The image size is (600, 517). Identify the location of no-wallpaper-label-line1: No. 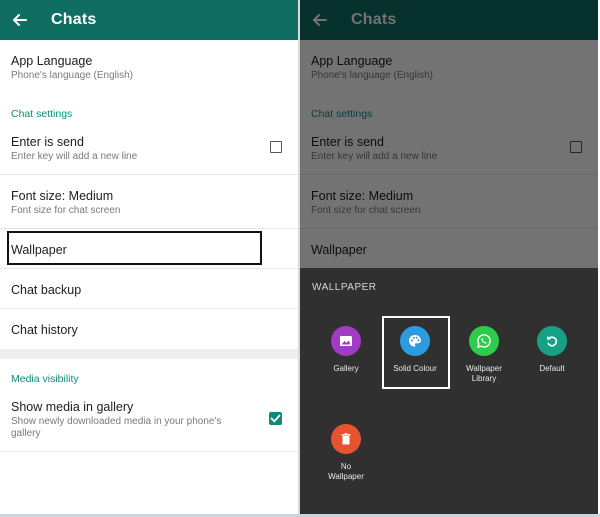
(346, 466).